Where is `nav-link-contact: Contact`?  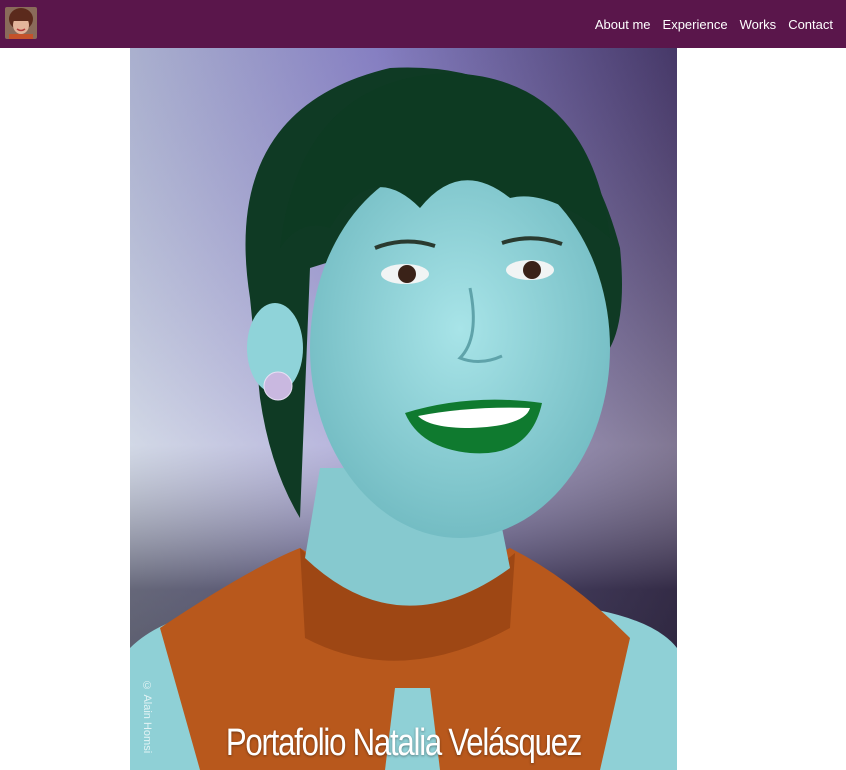
nav-link-contact: Contact is located at coordinates (810, 24).